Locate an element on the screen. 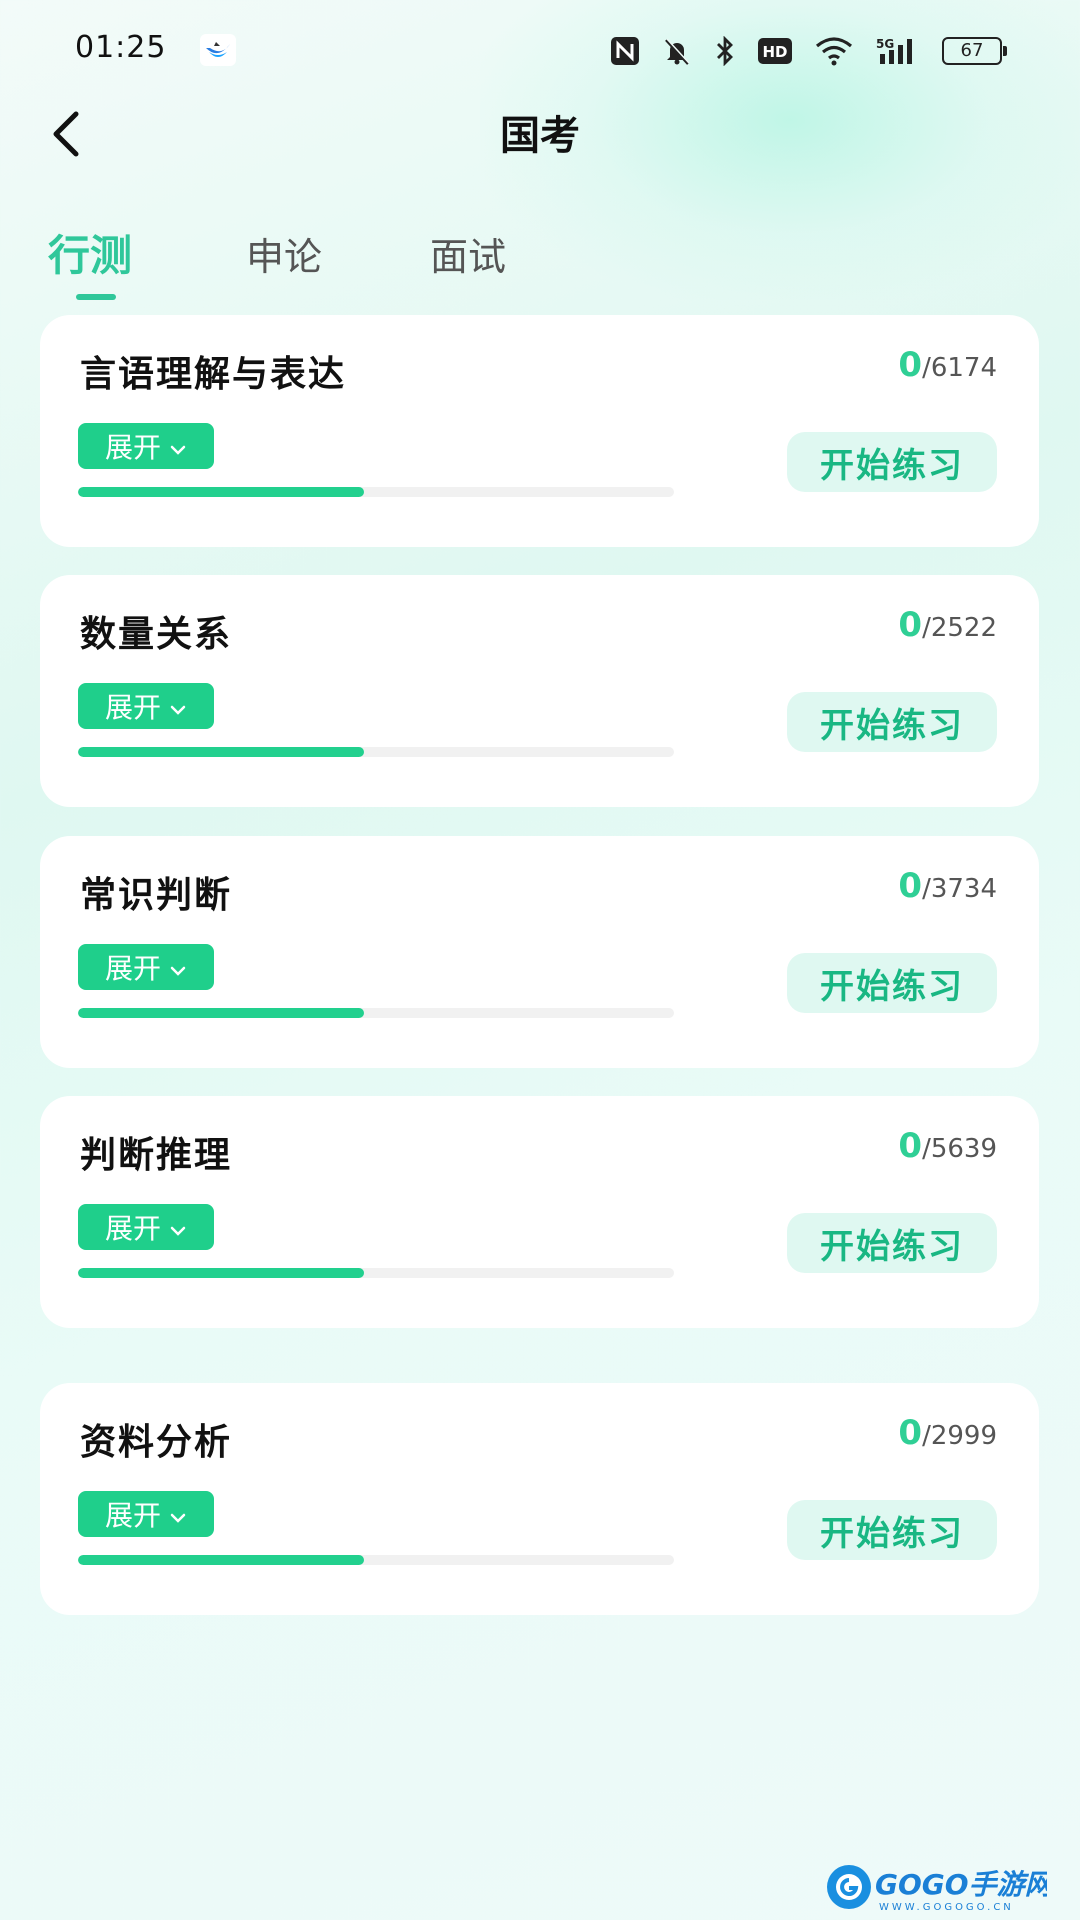 The image size is (1080, 1920). status-icons: HD 5G 67 is located at coordinates (808, 51).